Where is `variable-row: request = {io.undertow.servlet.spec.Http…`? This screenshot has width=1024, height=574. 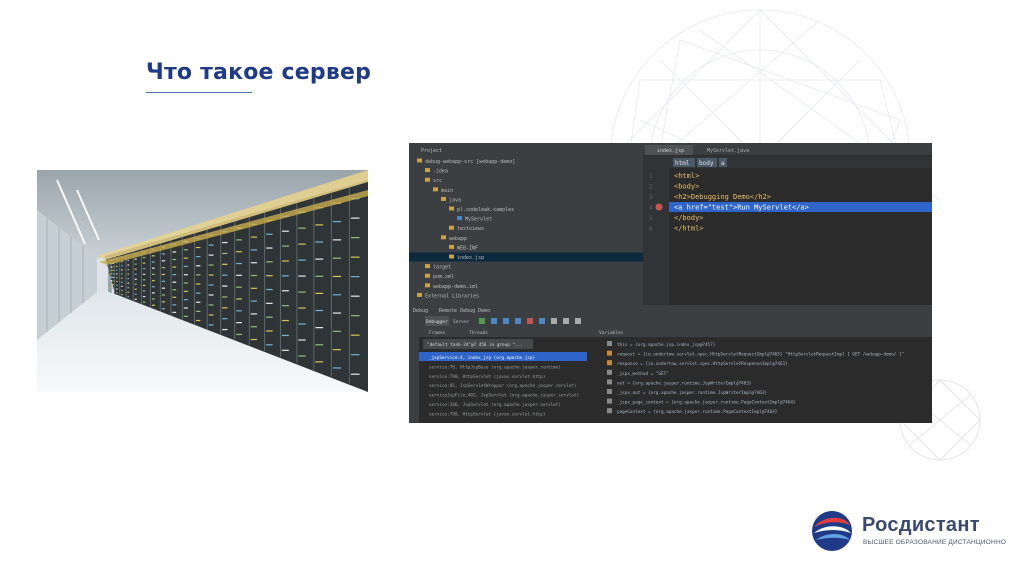
variable-row: request = {io.undertow.servlet.spec.Http… is located at coordinates (760, 355).